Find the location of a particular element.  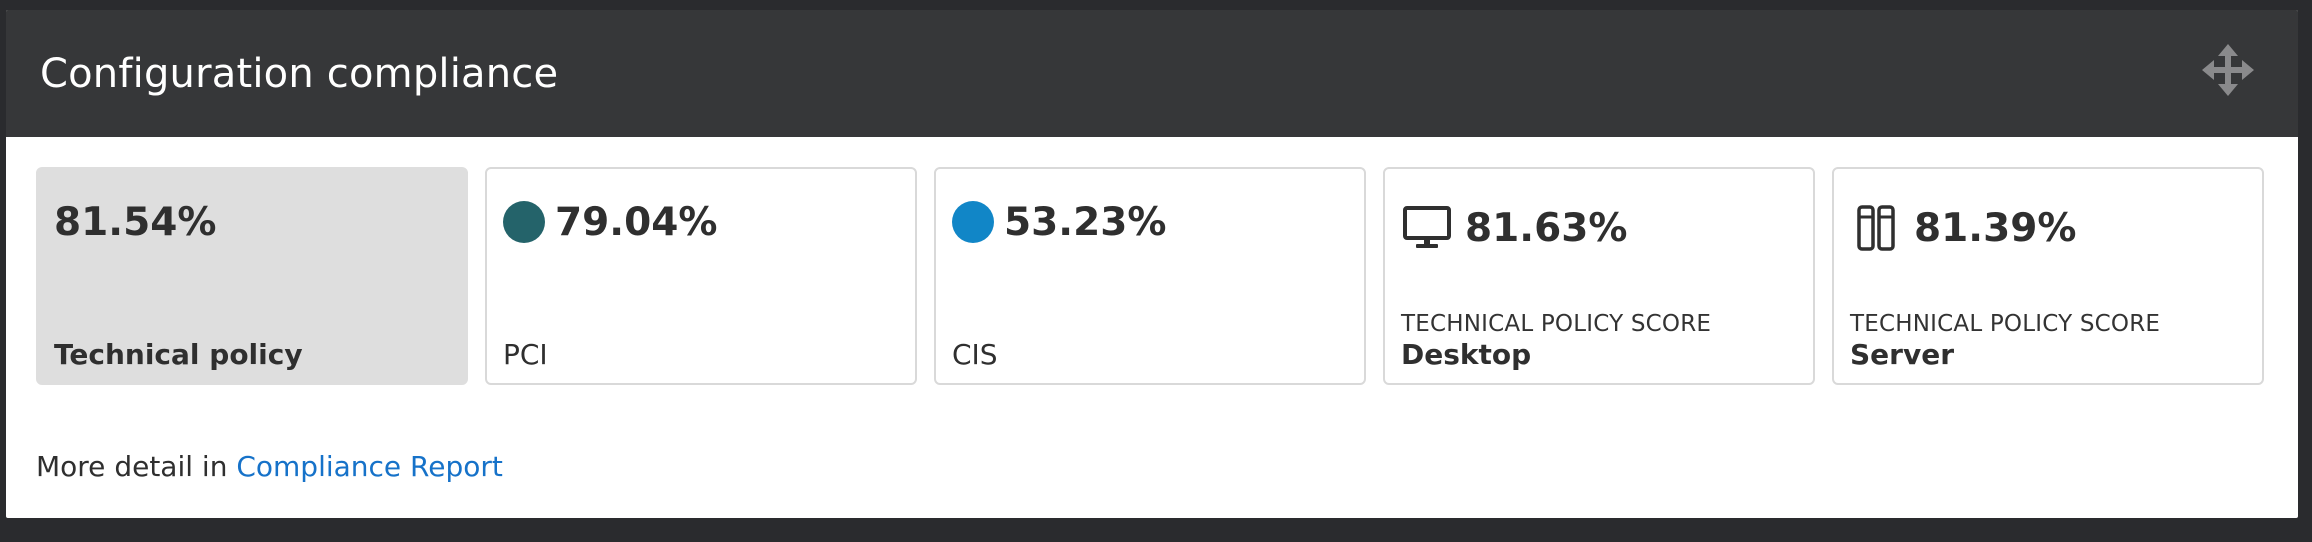

footer-text: More detail in is located at coordinates (132, 466).